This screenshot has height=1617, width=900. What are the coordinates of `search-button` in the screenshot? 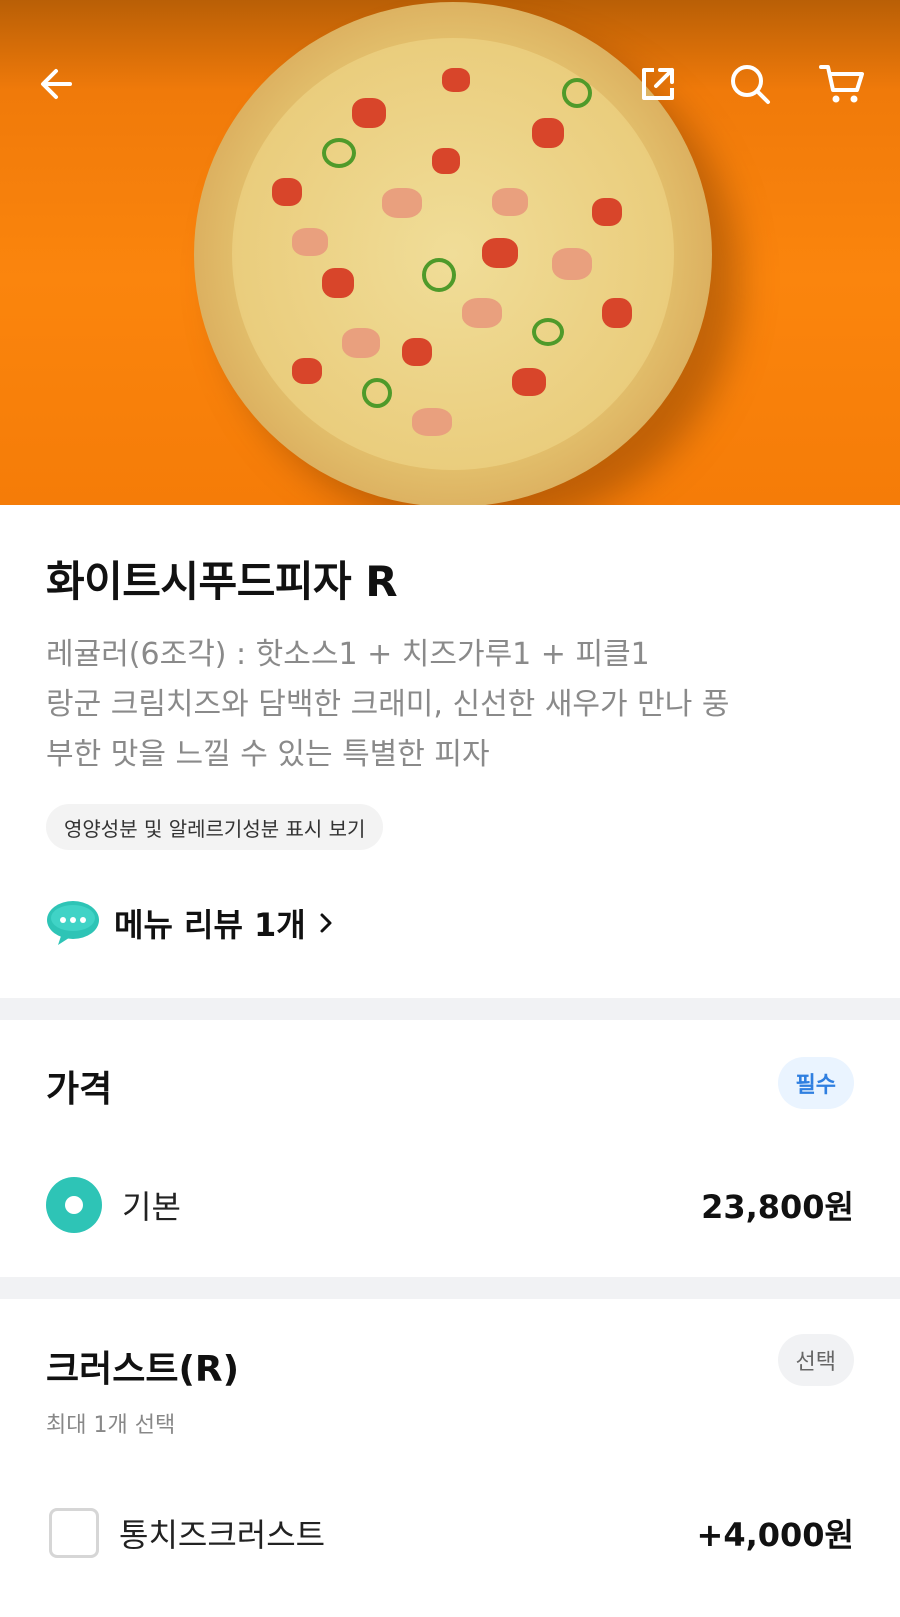 It's located at (750, 84).